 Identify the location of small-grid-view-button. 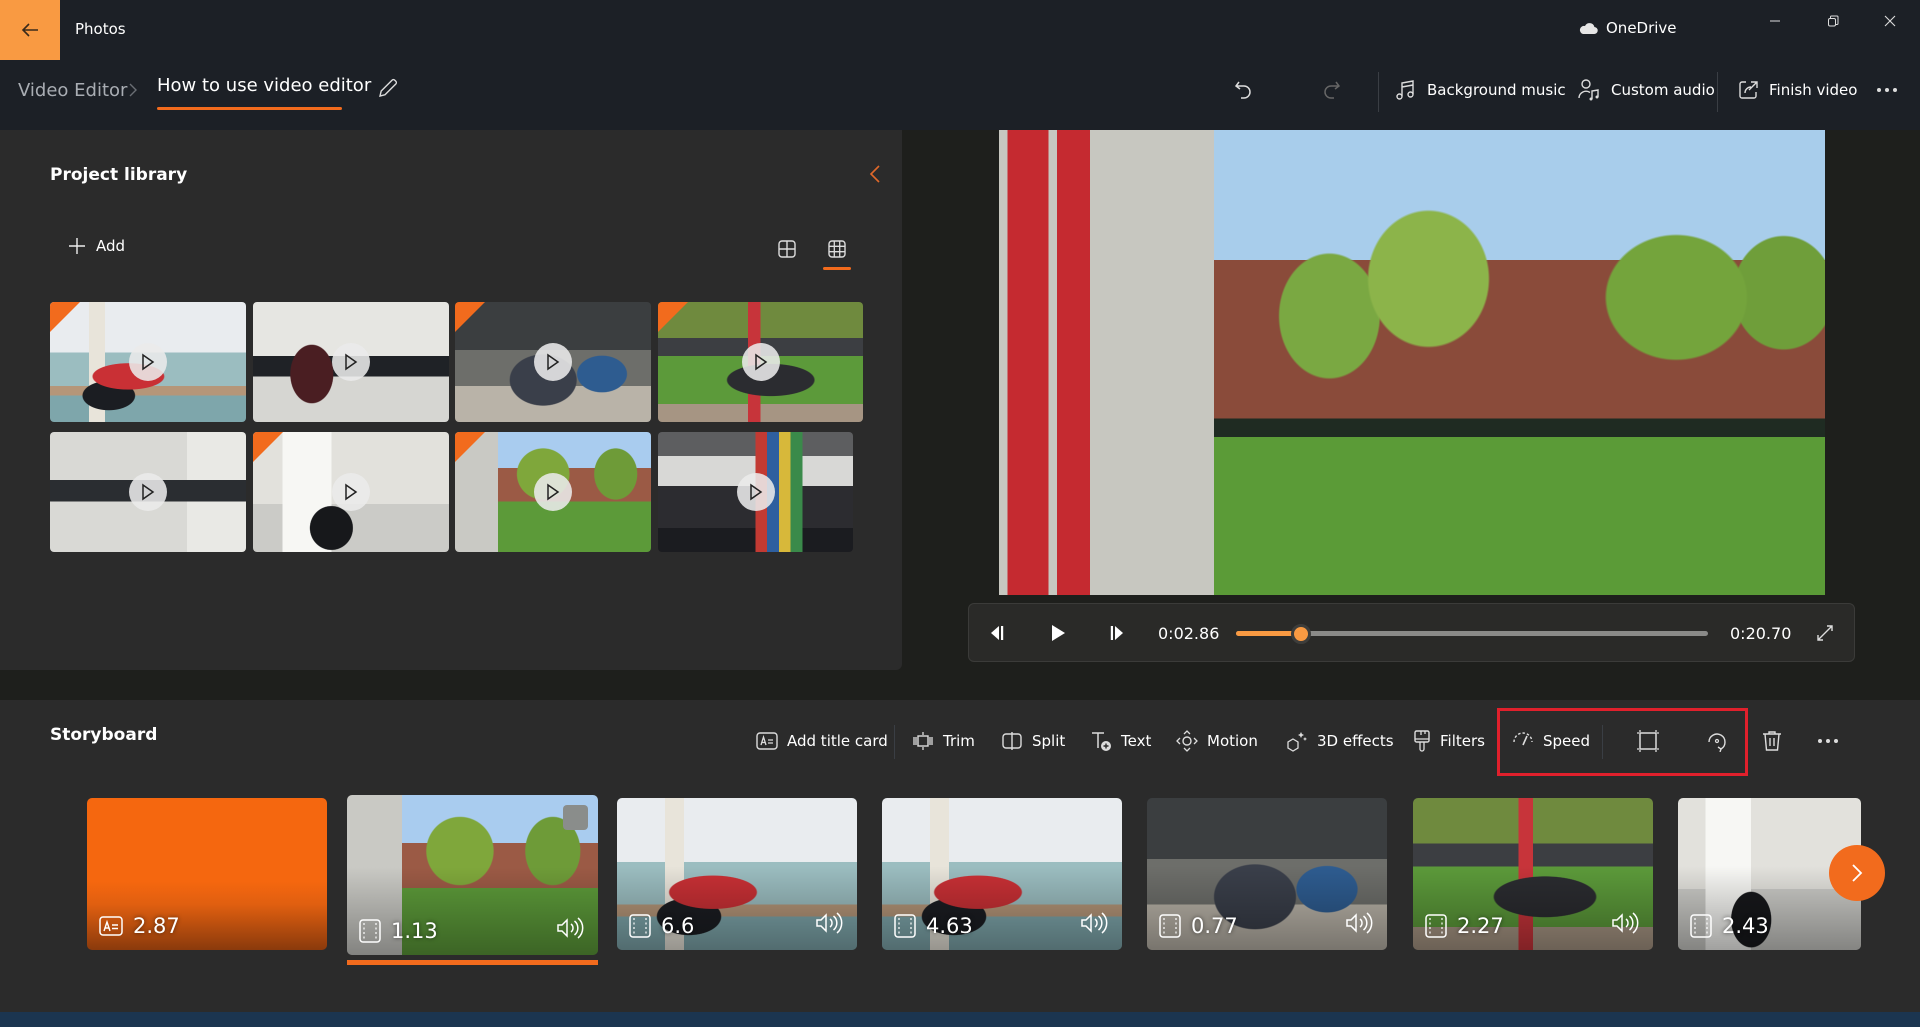
(837, 249).